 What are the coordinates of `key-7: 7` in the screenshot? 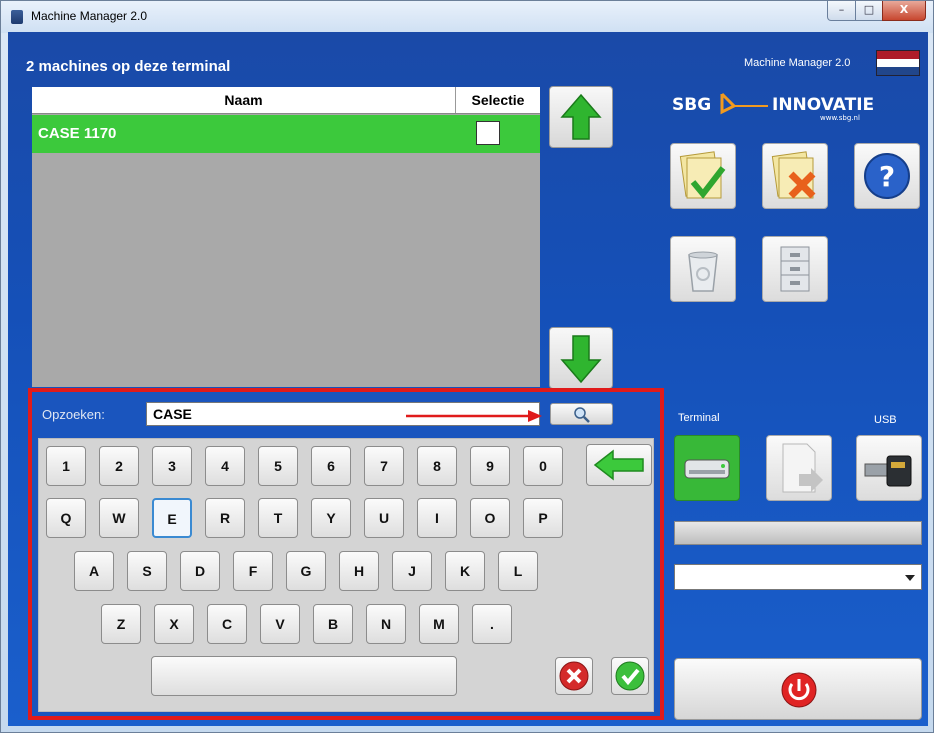 It's located at (384, 466).